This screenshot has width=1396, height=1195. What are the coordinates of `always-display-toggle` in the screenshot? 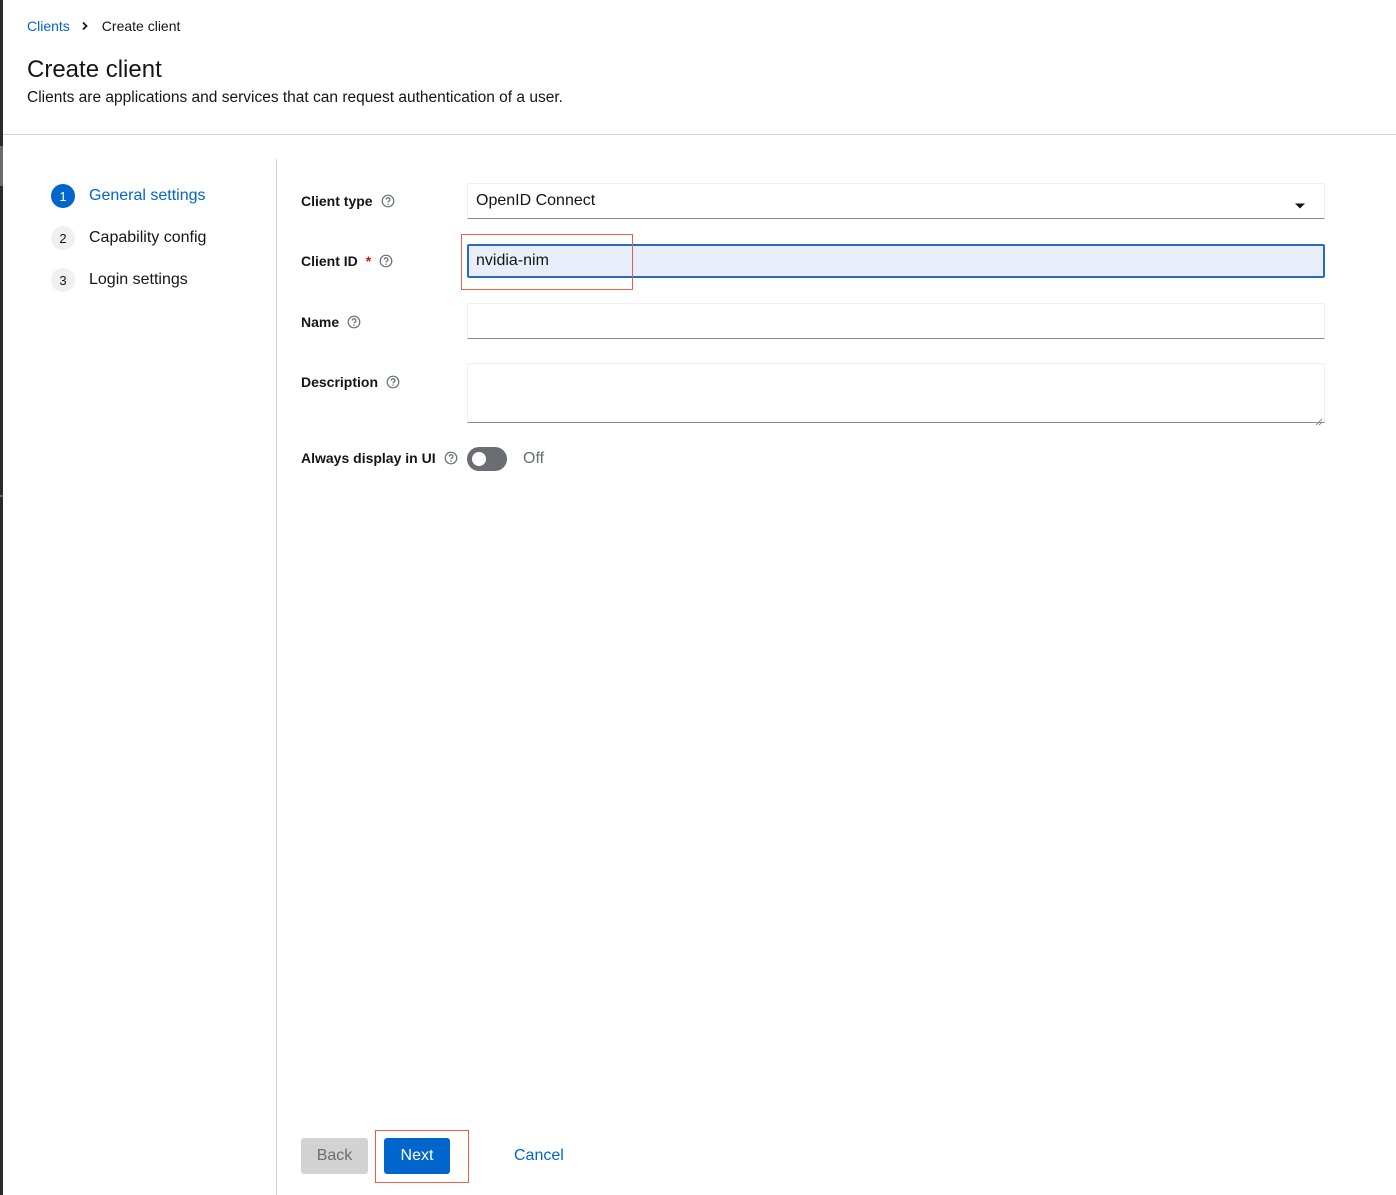 It's located at (487, 459).